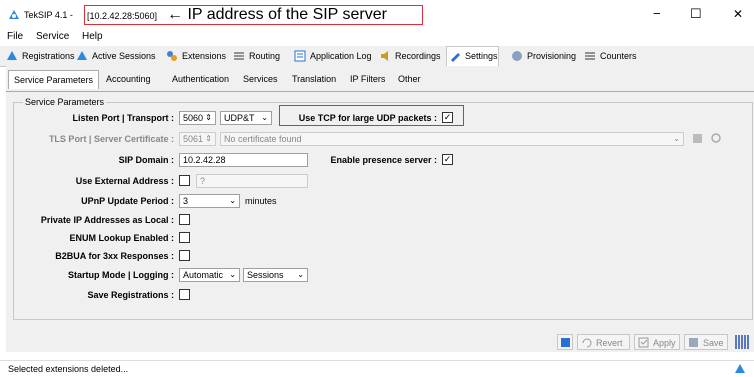 The height and width of the screenshot is (377, 754). Describe the element at coordinates (184, 237) in the screenshot. I see `enum-checkbox` at that location.